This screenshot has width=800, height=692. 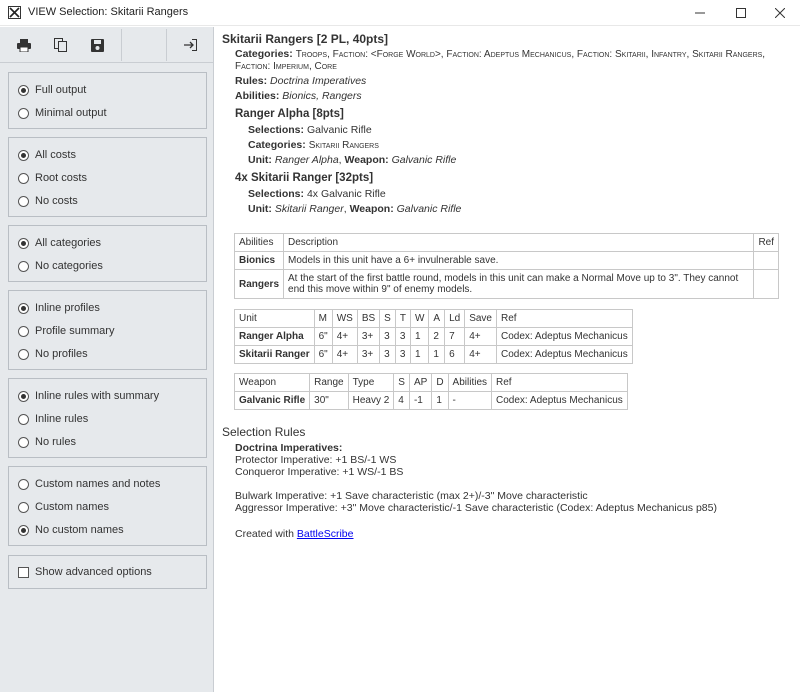 I want to click on option-label: Minimal output, so click(x=71, y=113).